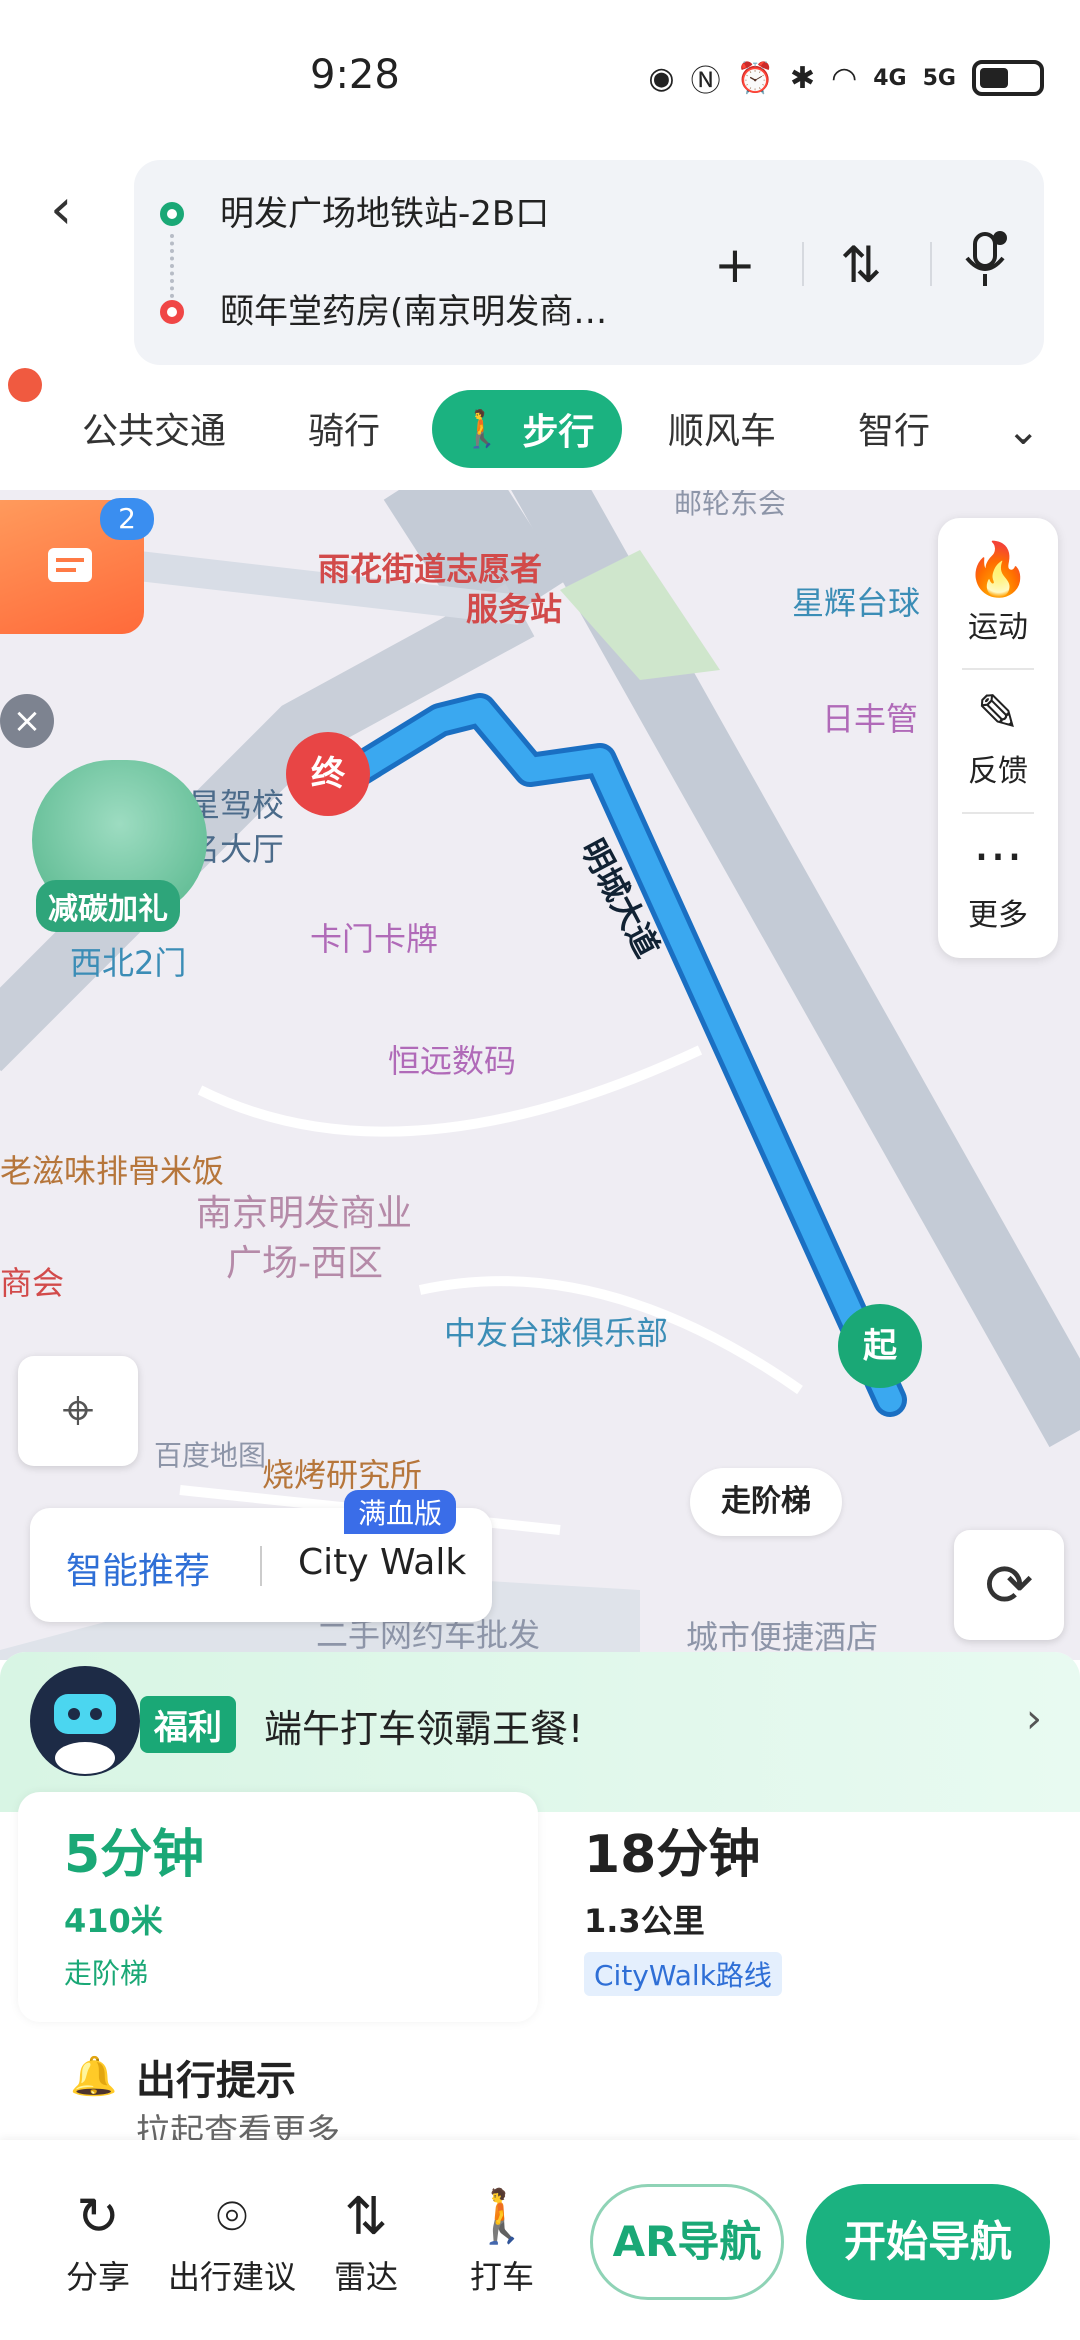  What do you see at coordinates (894, 428) in the screenshot?
I see `tab-smart: 智行` at bounding box center [894, 428].